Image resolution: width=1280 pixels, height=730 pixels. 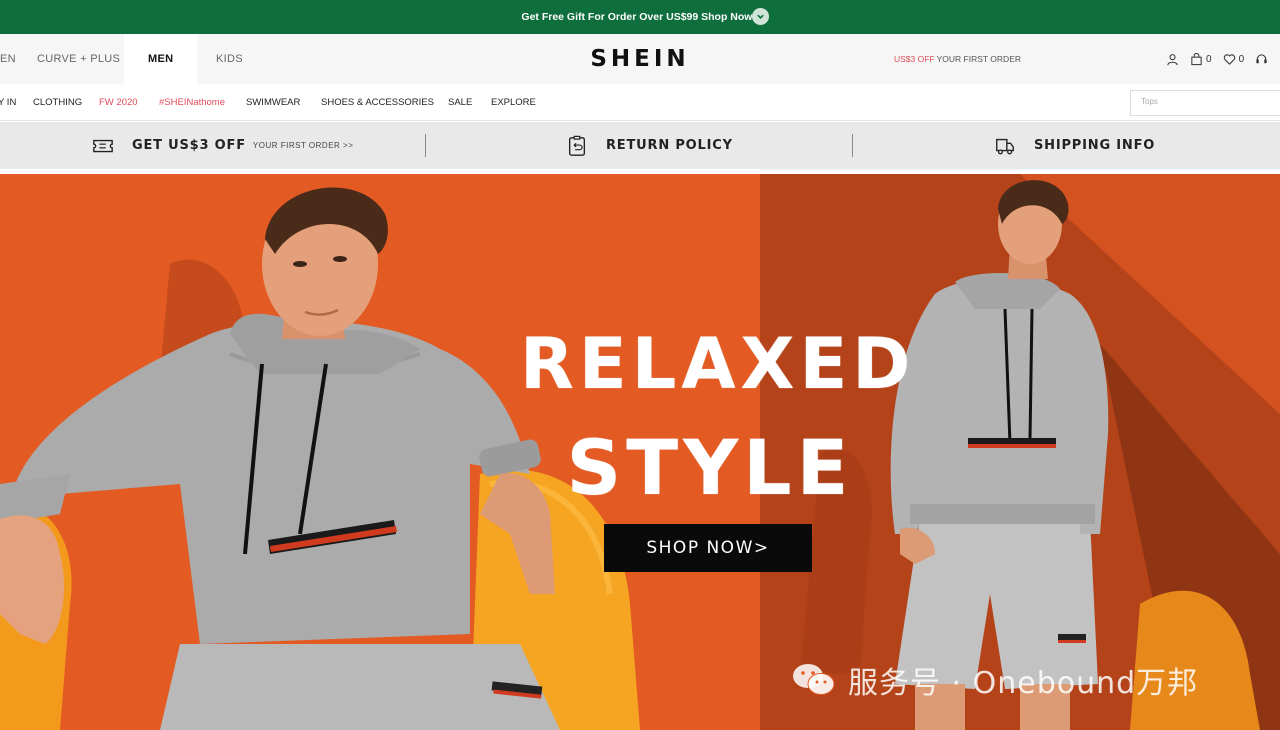 I want to click on shein-logo: SHEIN, so click(x=640, y=59).